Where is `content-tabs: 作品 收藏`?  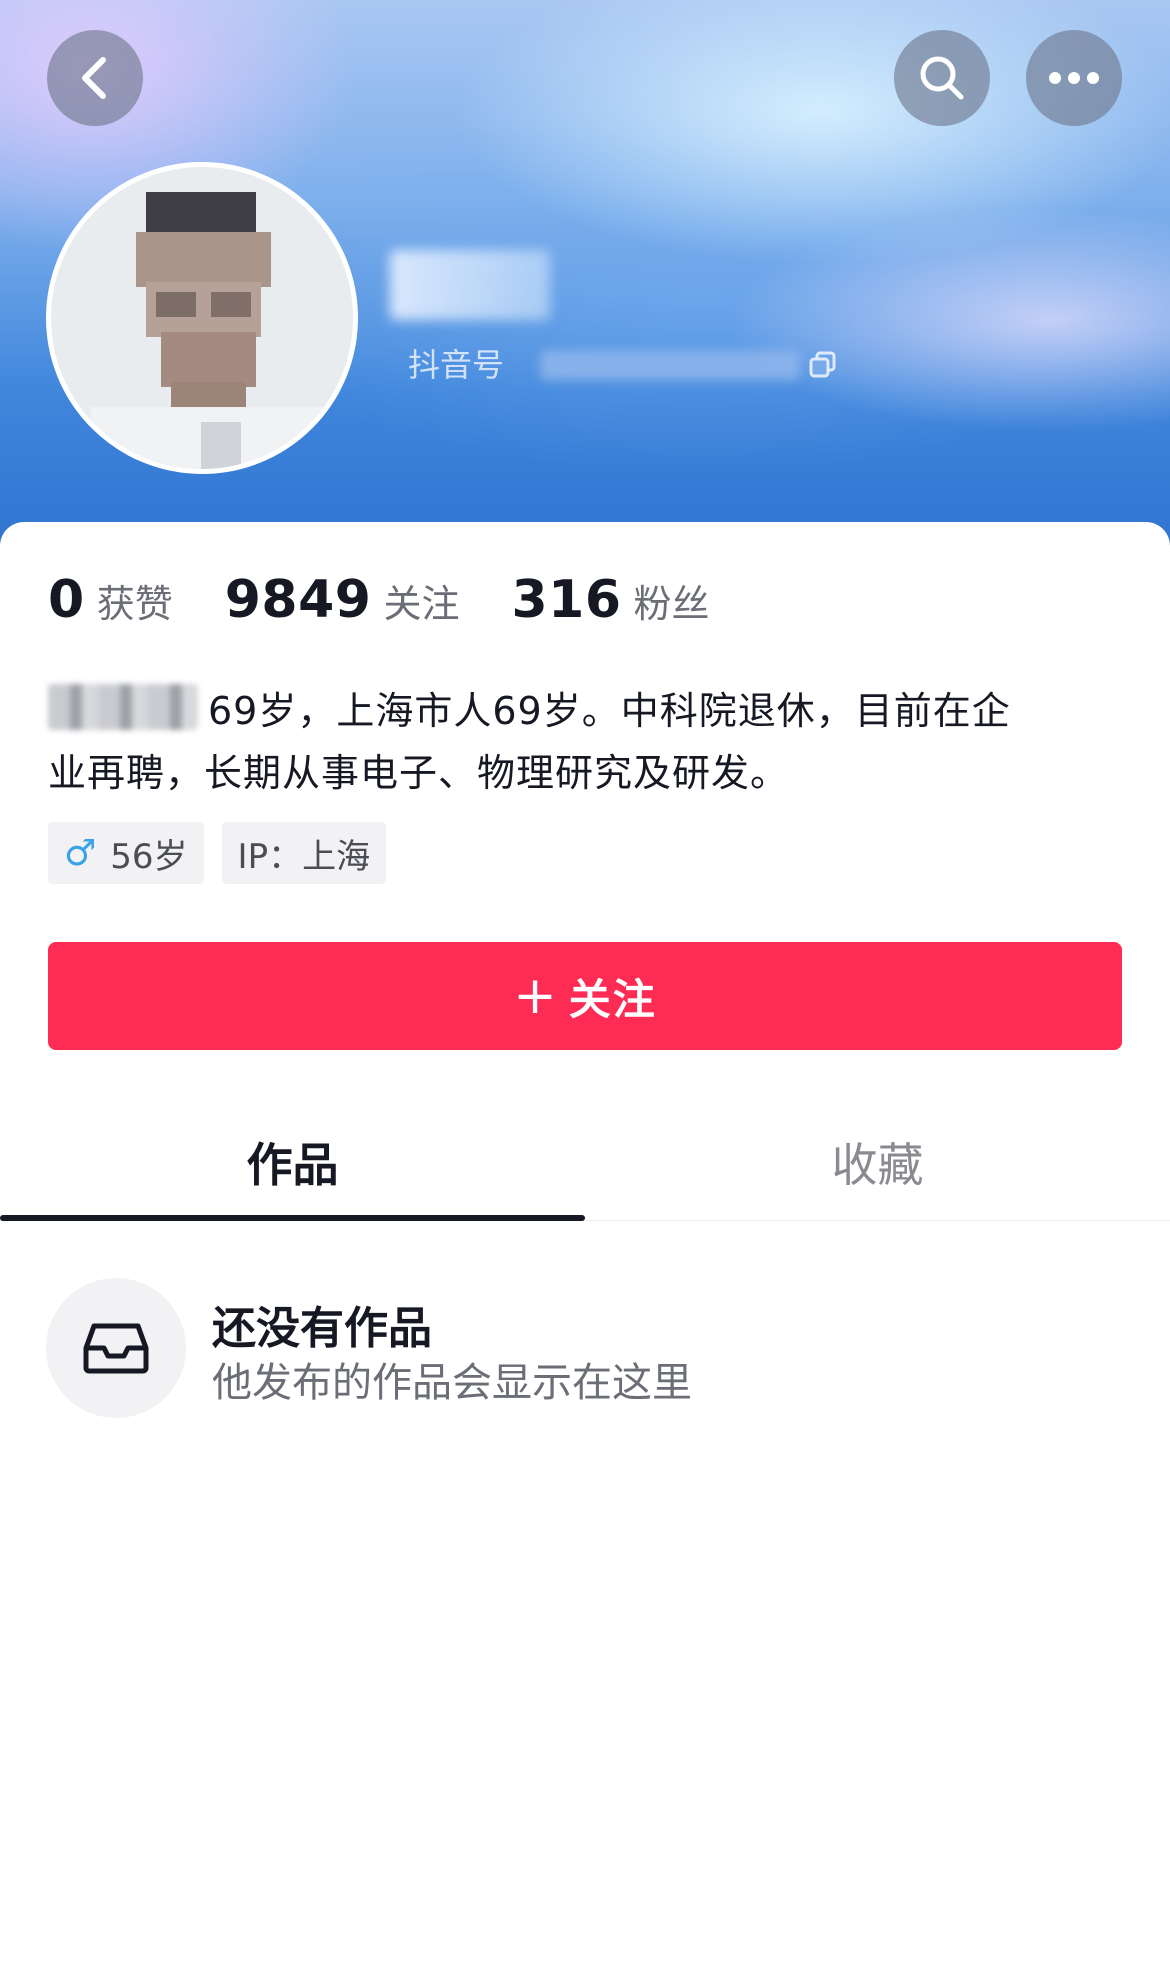
content-tabs: 作品 收藏 is located at coordinates (585, 1162).